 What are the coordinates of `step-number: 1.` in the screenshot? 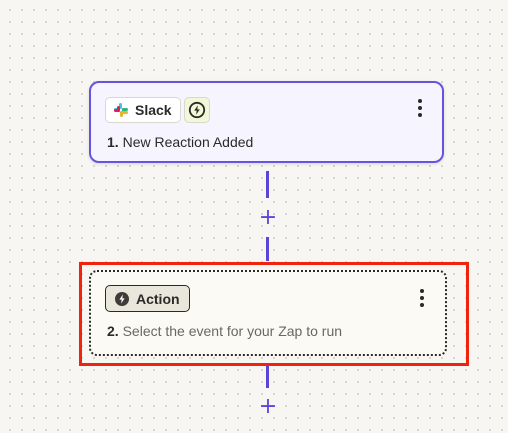 It's located at (113, 142).